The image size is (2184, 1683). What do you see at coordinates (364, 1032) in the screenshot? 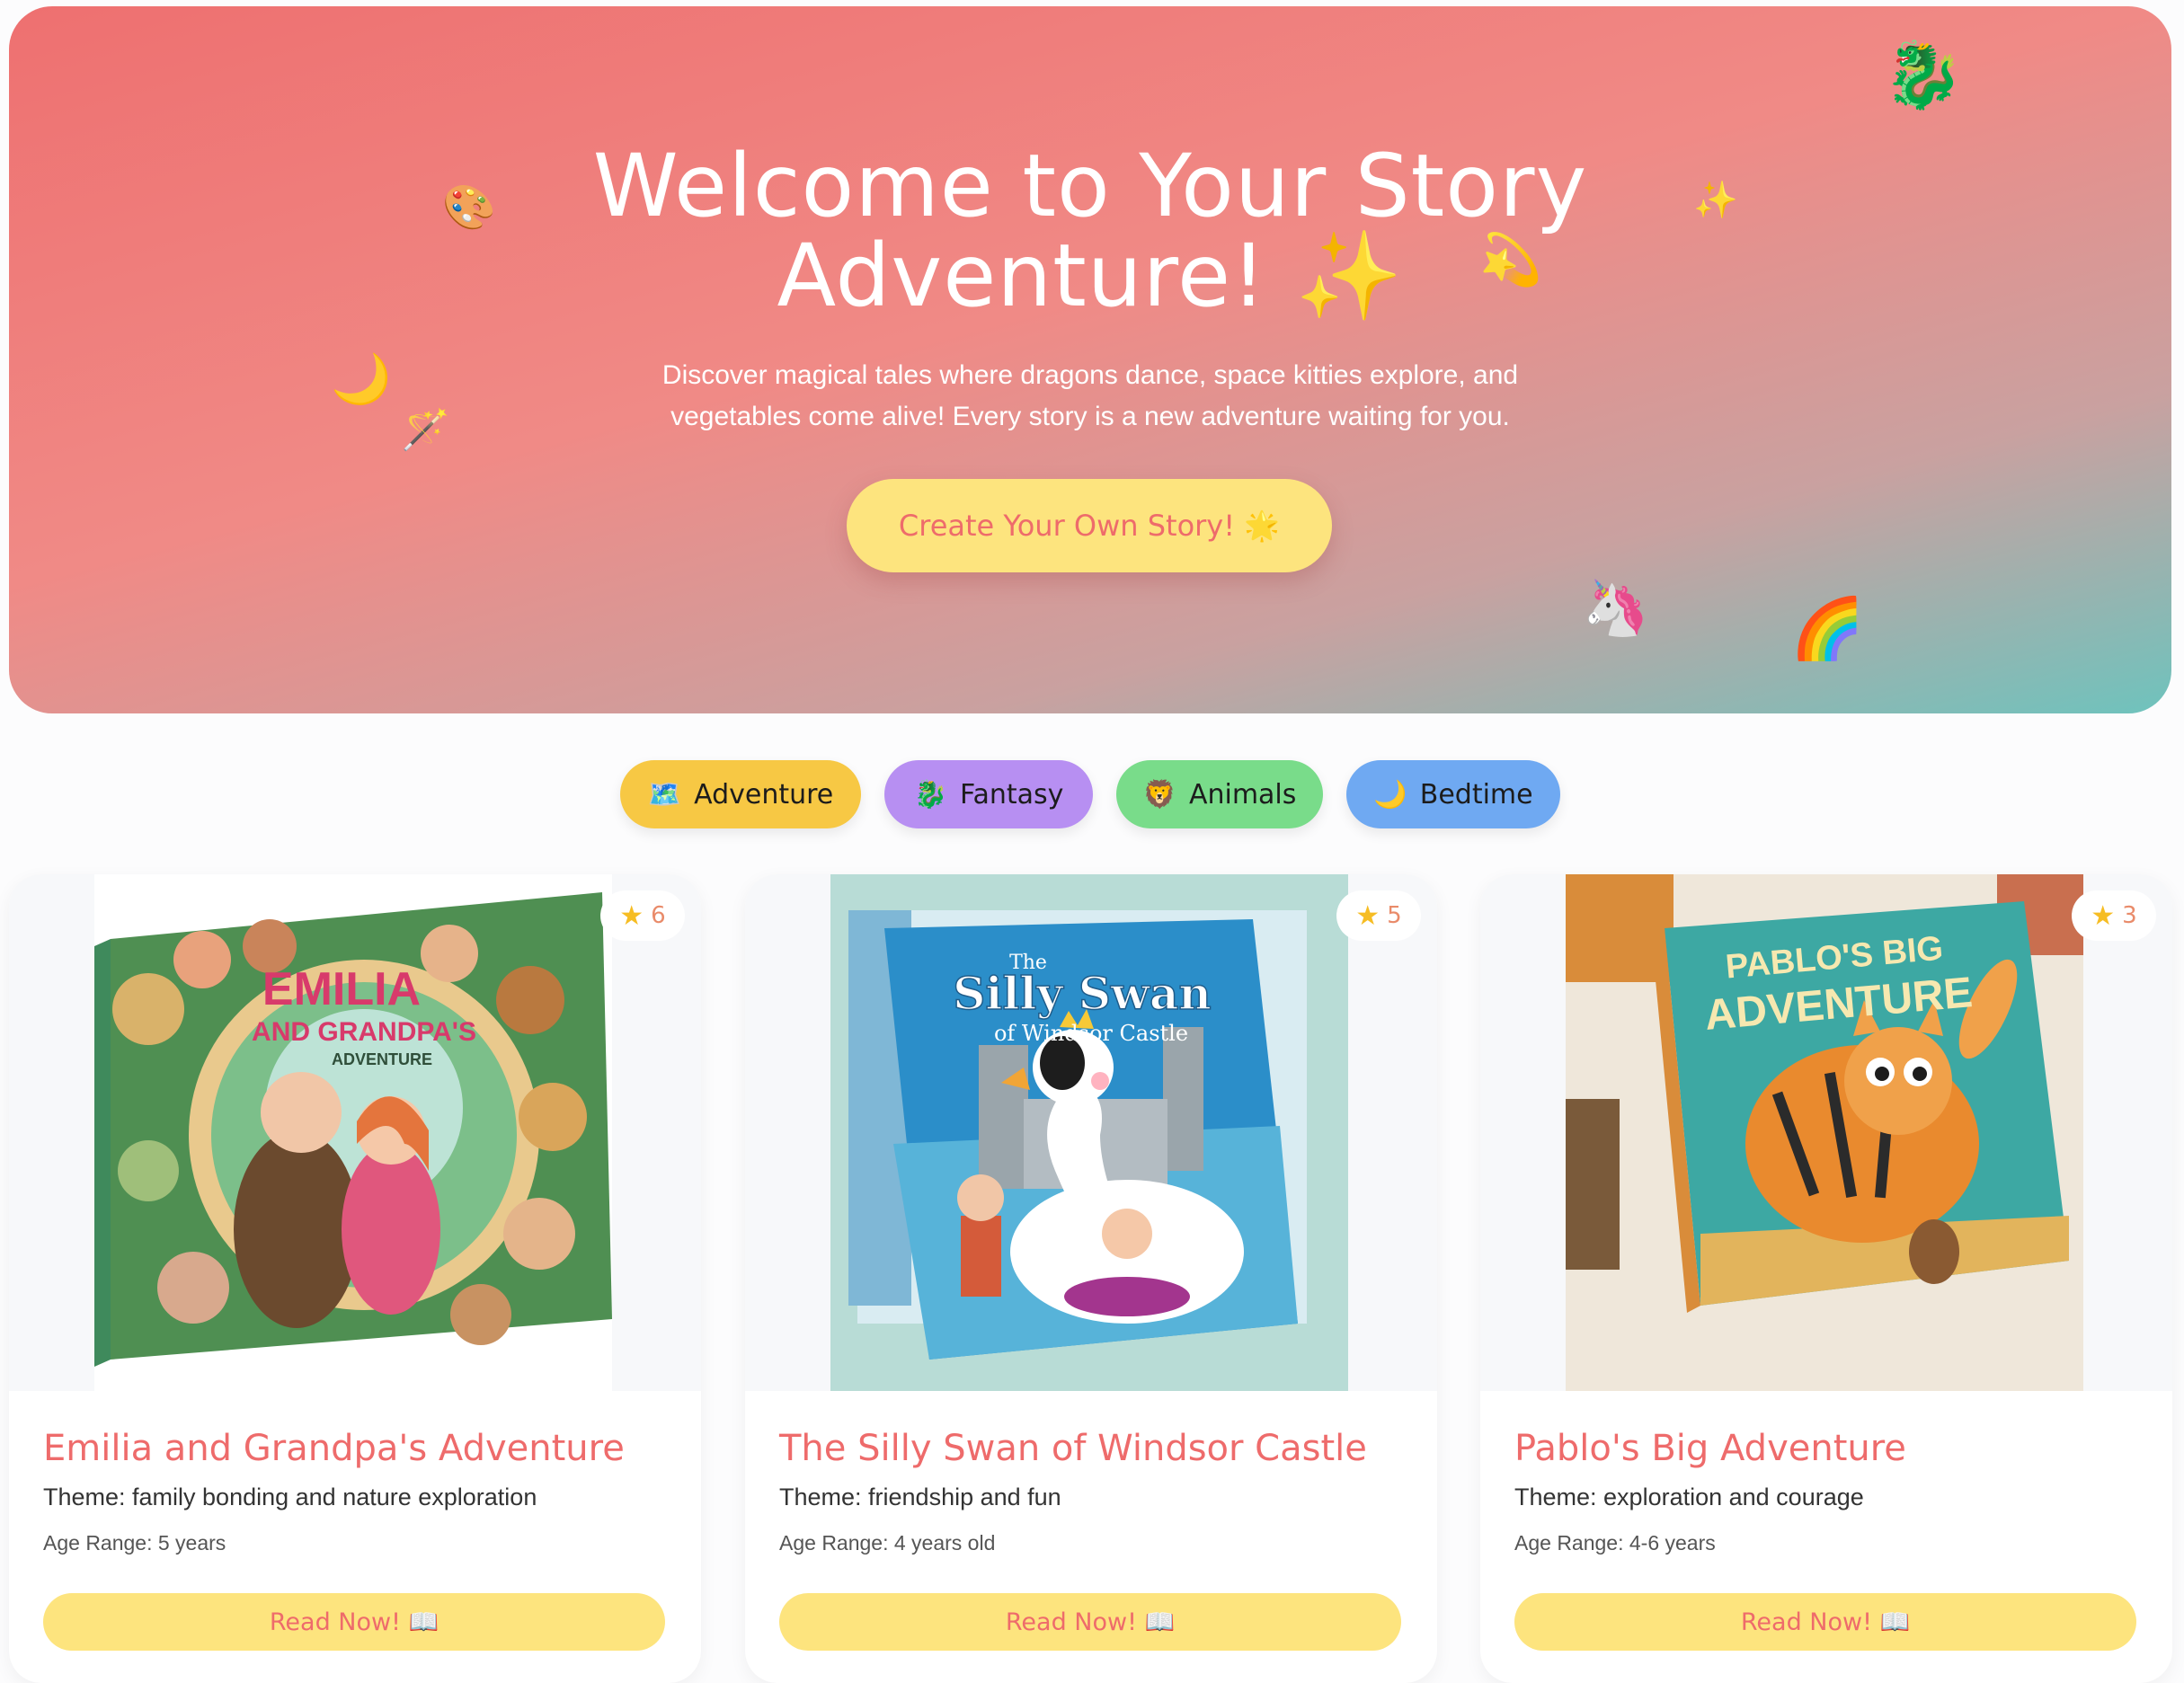
I see `cover-title-line-2: AND GRANDPA'S` at bounding box center [364, 1032].